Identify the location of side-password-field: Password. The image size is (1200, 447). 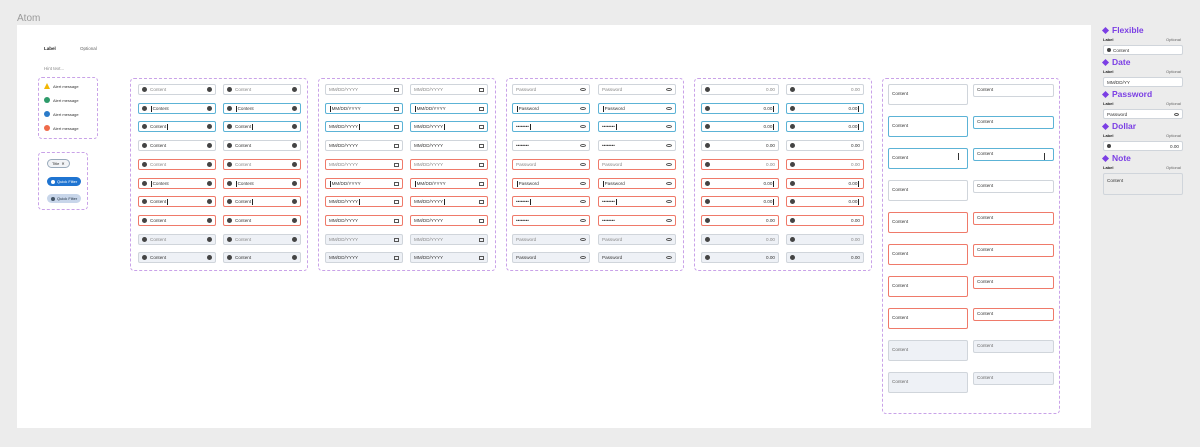
(1143, 114).